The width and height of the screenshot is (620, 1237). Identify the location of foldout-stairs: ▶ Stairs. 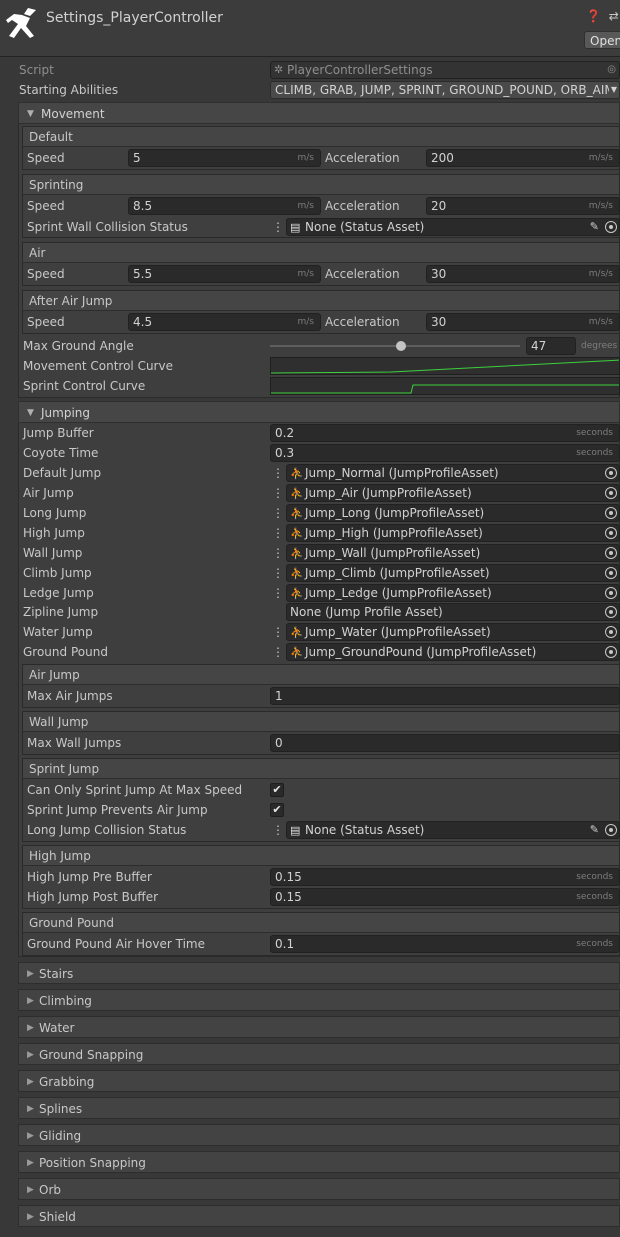
(319, 973).